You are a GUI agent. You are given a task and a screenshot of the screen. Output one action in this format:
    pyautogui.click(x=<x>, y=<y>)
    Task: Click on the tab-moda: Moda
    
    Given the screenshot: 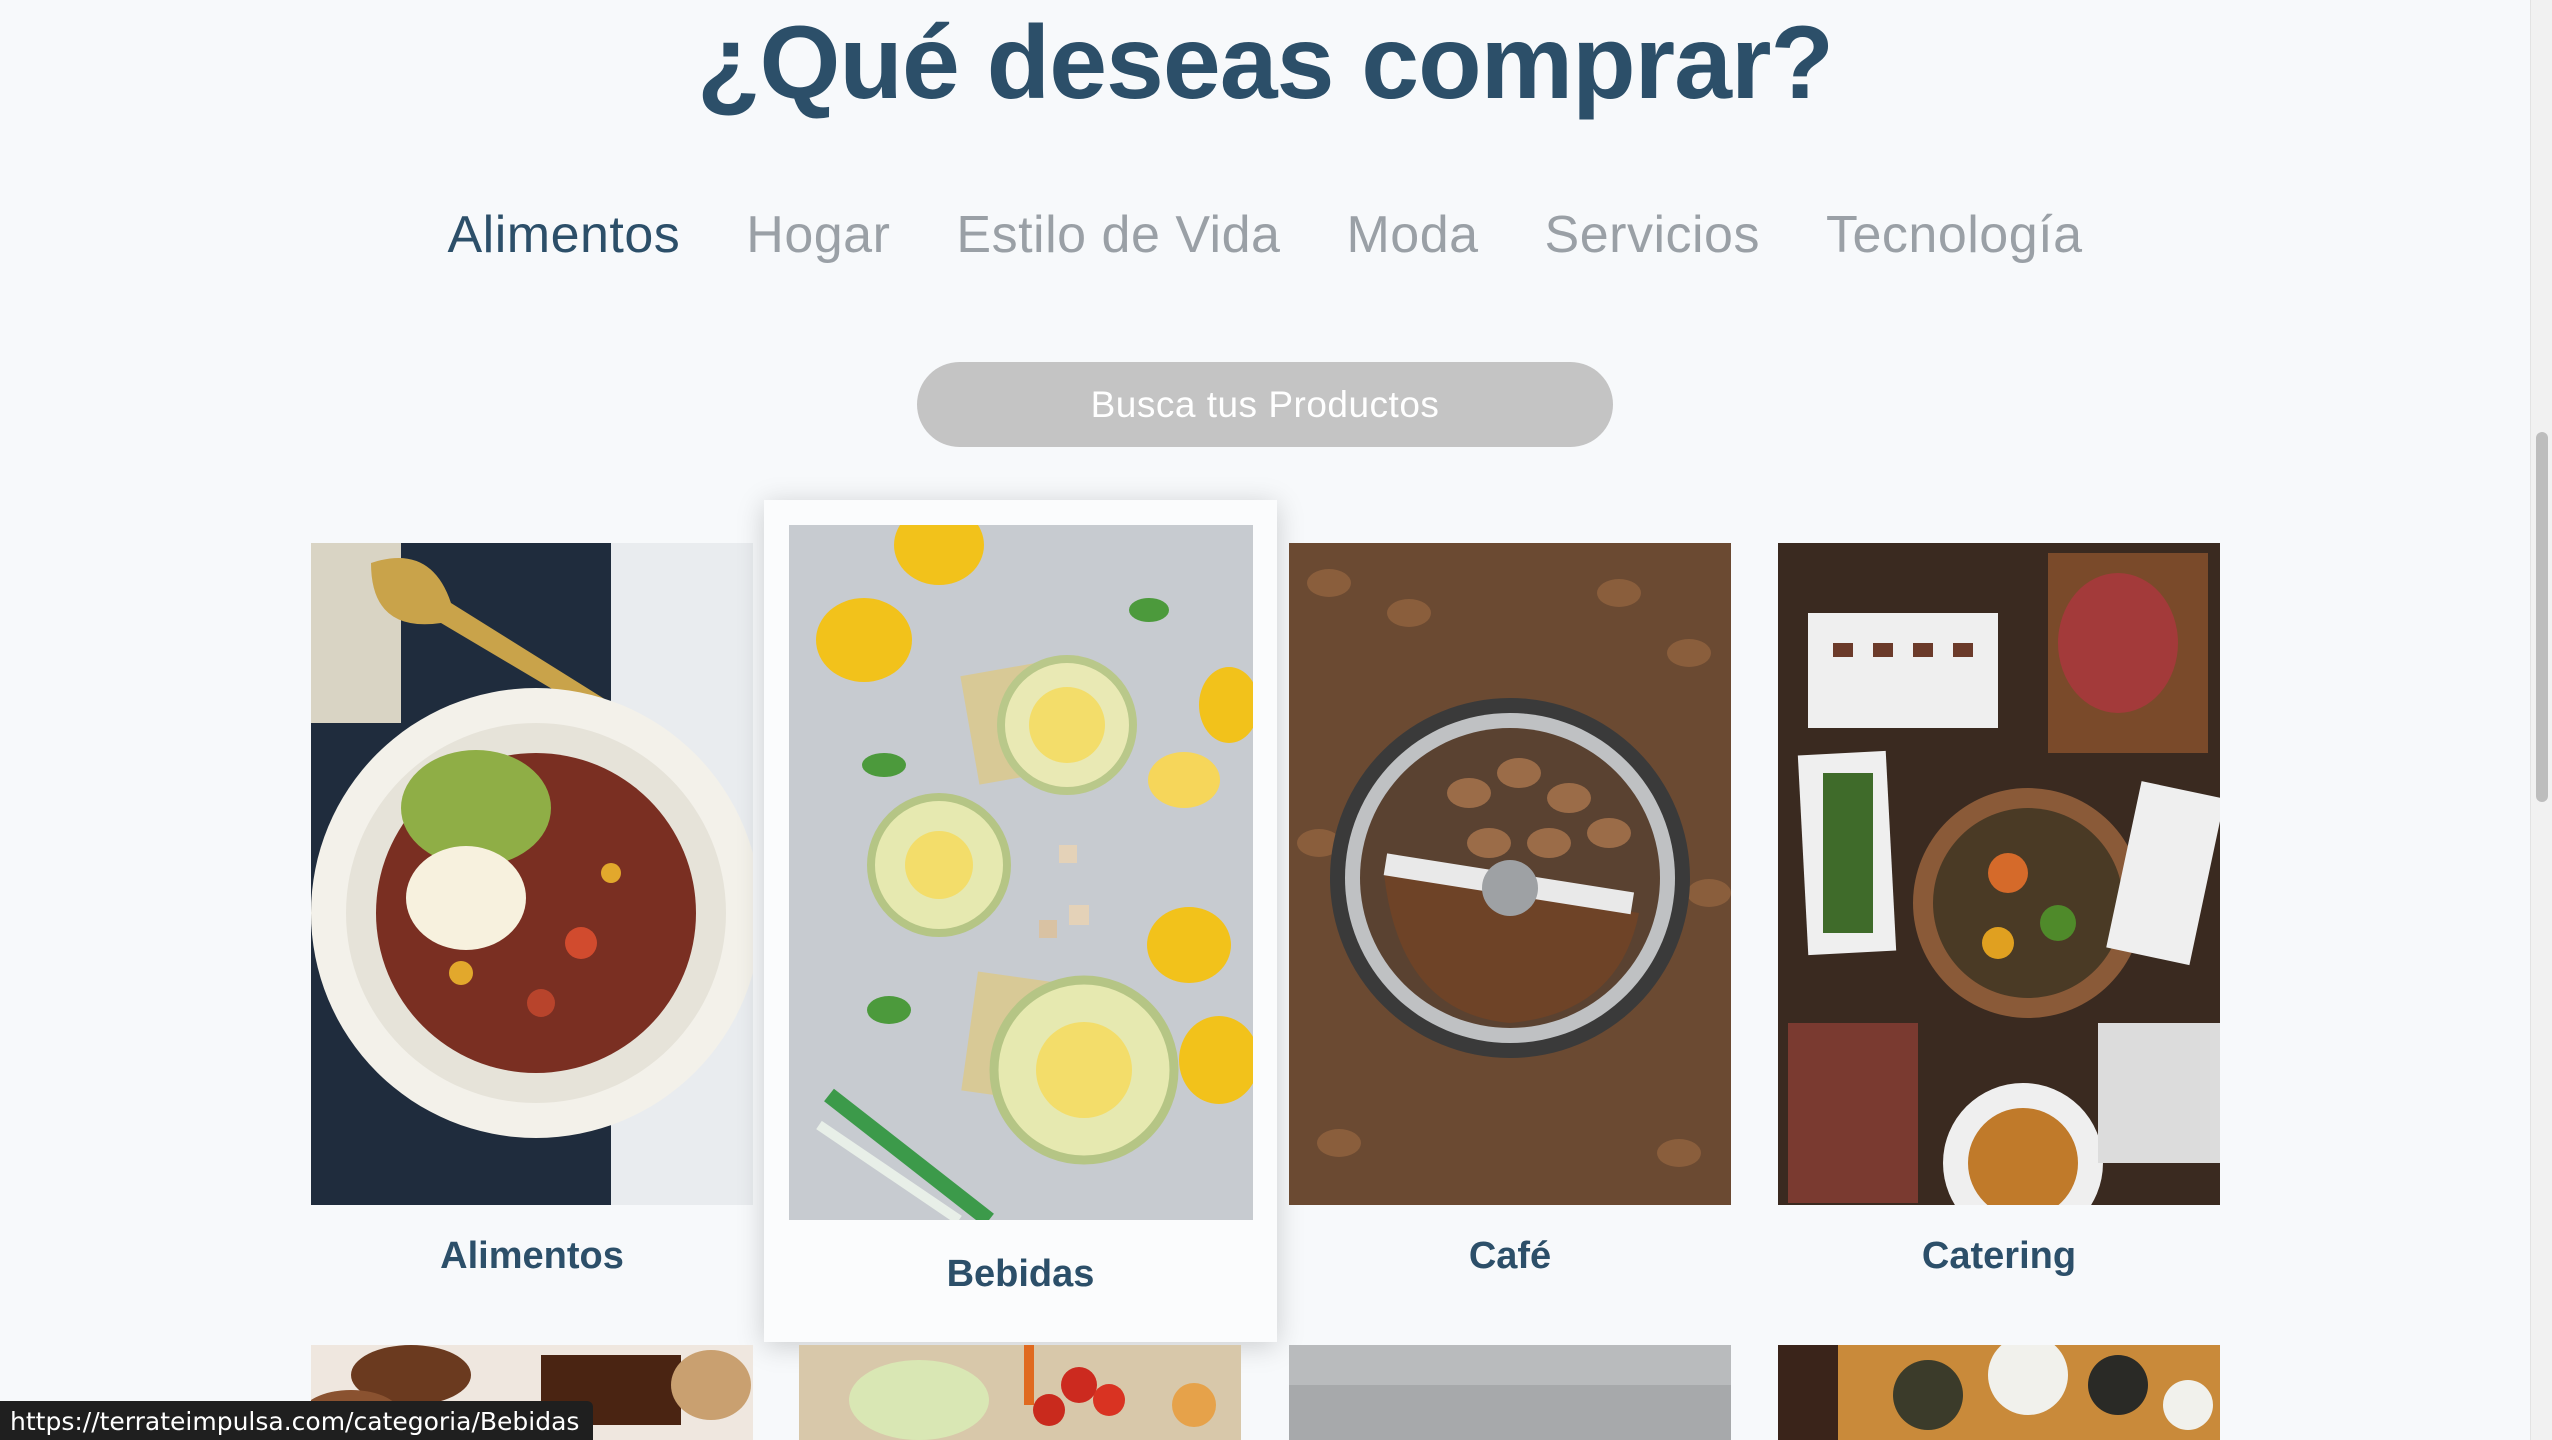 What is the action you would take?
    pyautogui.click(x=1412, y=235)
    